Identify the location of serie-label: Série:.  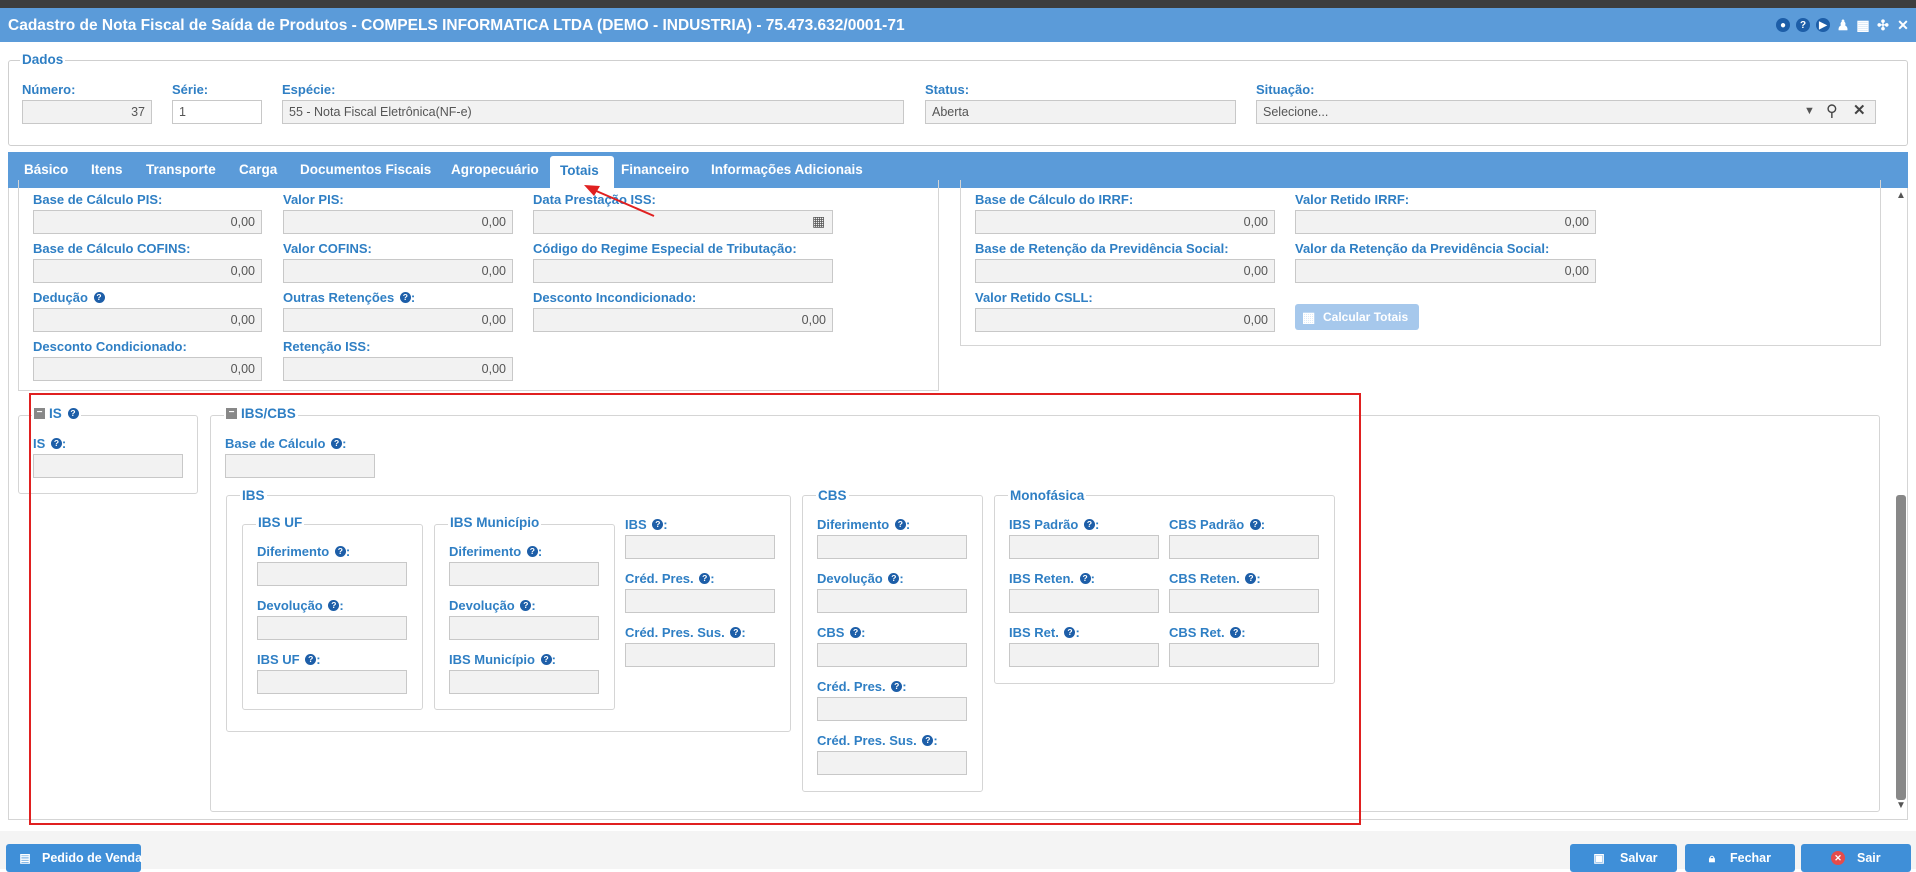
(190, 89).